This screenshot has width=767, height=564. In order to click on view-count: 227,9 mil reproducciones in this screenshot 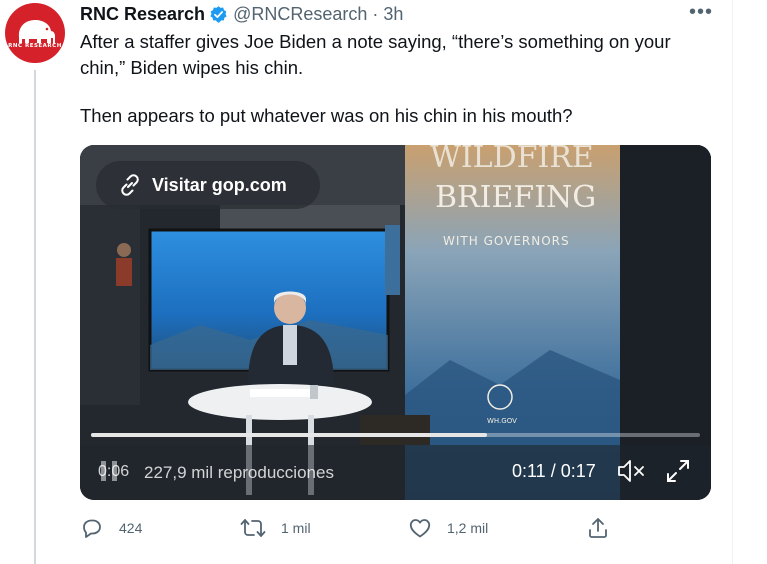, I will do `click(239, 472)`.